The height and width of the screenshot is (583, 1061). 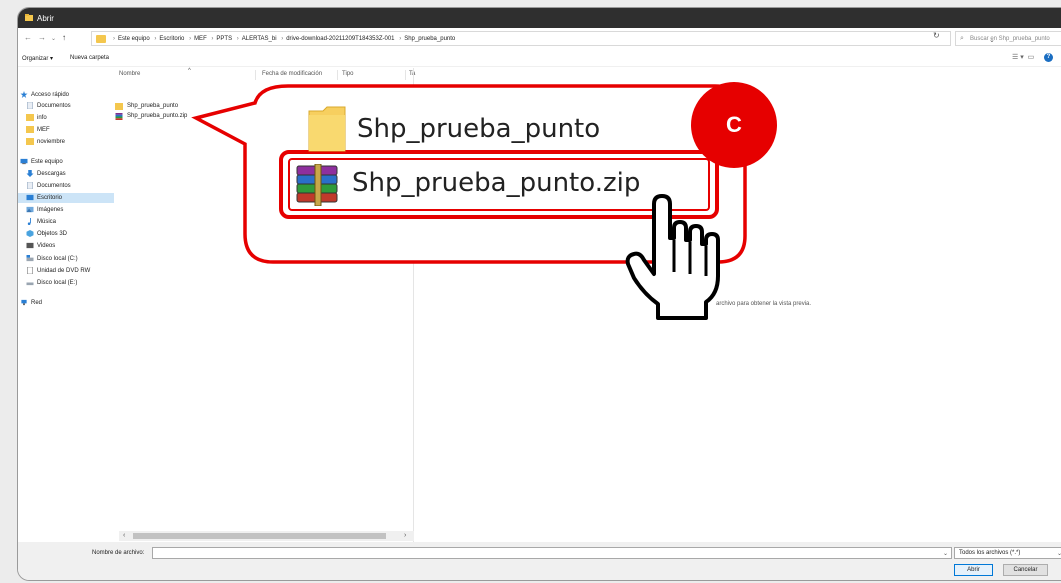 I want to click on pictures-icon, so click(x=30, y=209).